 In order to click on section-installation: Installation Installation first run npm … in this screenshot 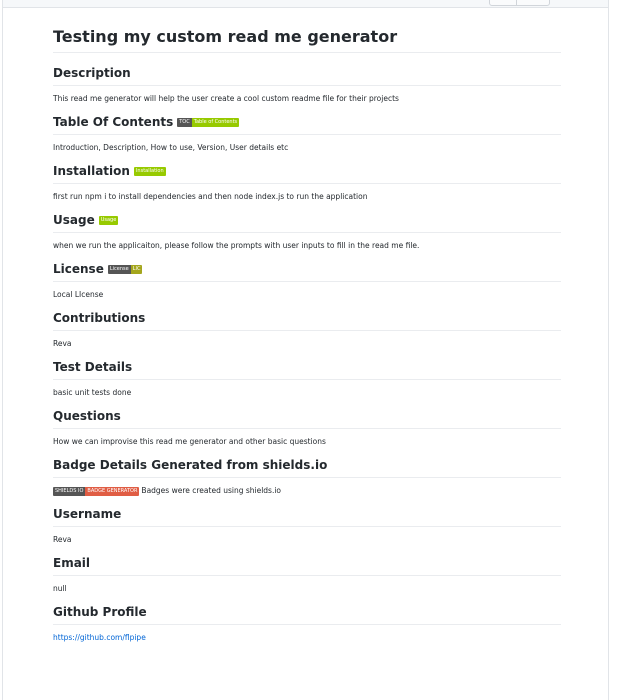, I will do `click(307, 182)`.